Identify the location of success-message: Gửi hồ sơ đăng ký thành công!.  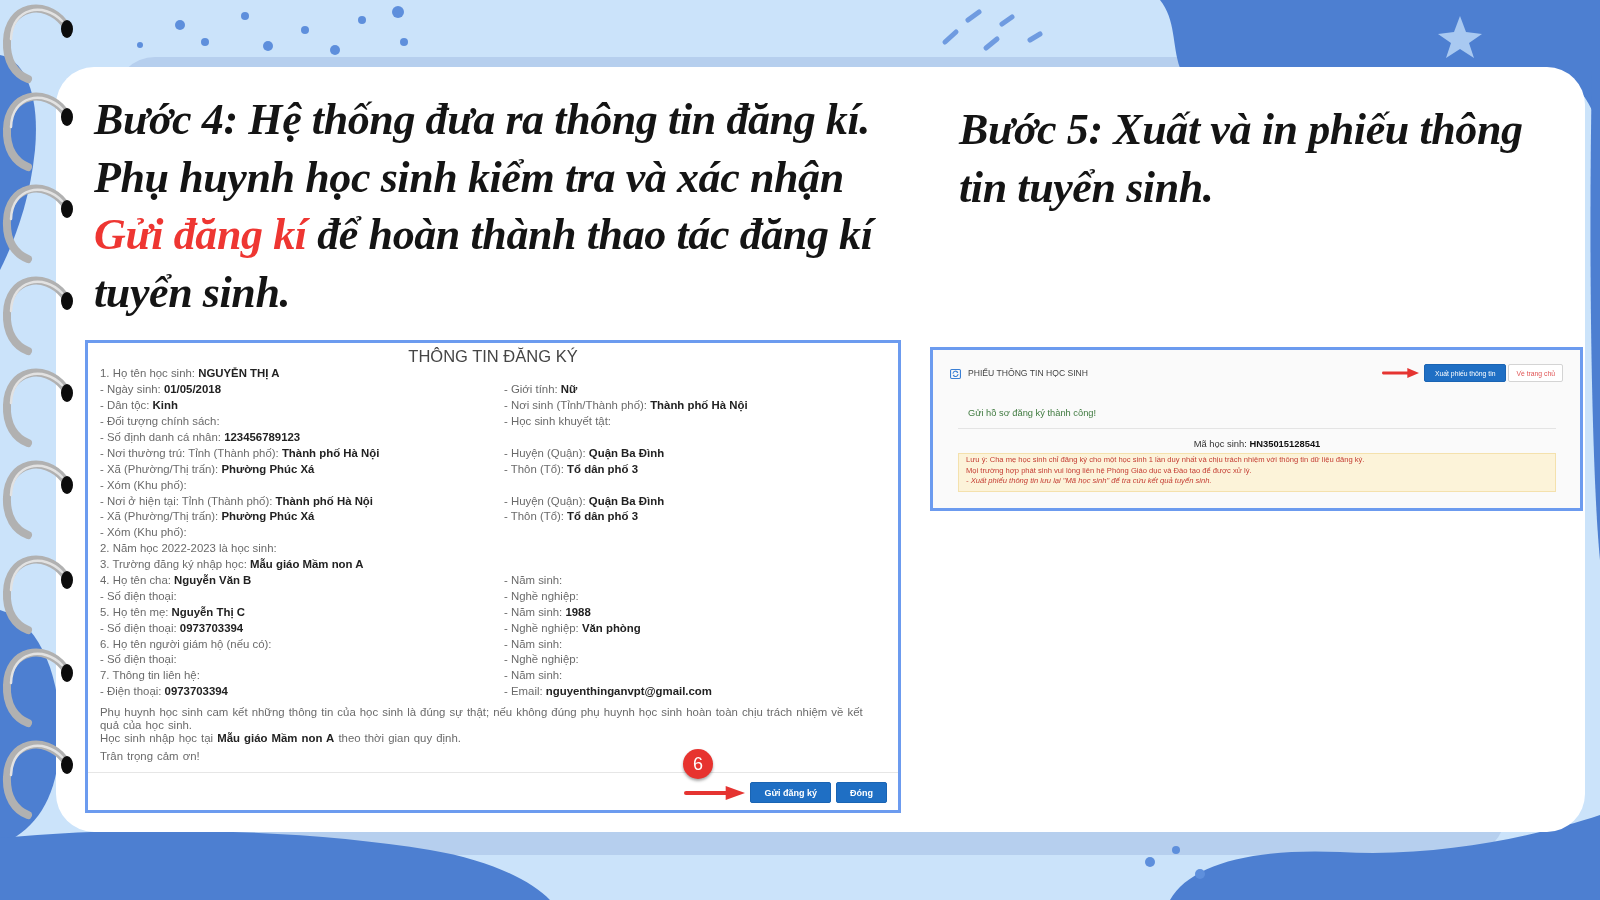
(1032, 413).